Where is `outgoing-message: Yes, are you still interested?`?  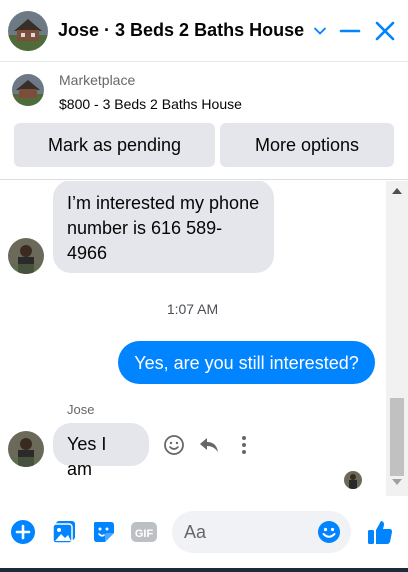 outgoing-message: Yes, are you still interested? is located at coordinates (246, 362).